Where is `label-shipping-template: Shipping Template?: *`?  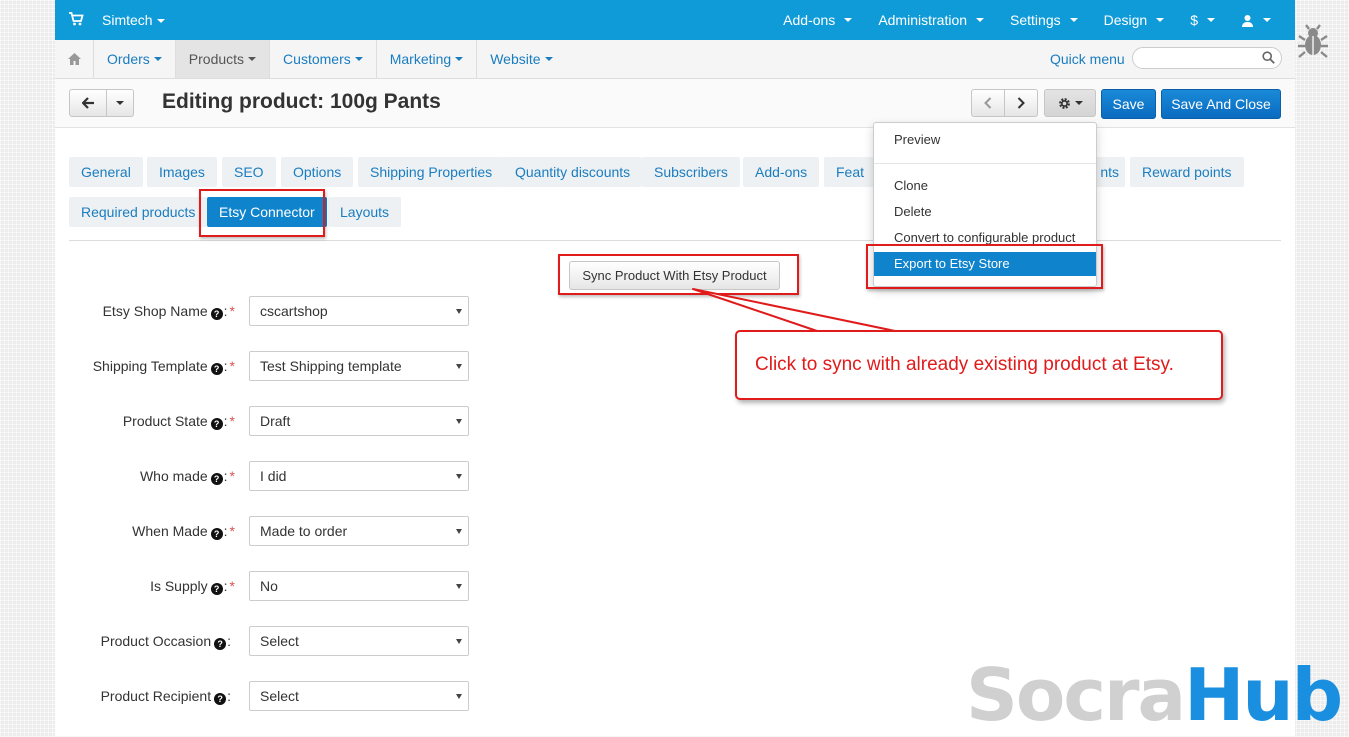
label-shipping-template: Shipping Template?: * is located at coordinates (163, 366).